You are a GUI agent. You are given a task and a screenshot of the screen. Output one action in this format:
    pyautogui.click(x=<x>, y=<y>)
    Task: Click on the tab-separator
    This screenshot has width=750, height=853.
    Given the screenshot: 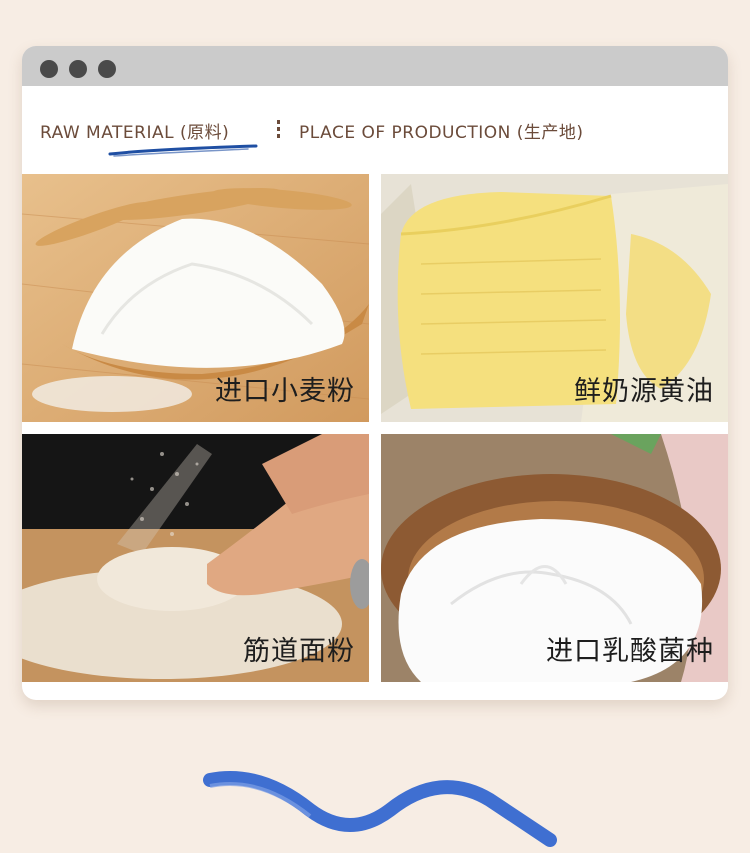 What is the action you would take?
    pyautogui.click(x=278, y=129)
    